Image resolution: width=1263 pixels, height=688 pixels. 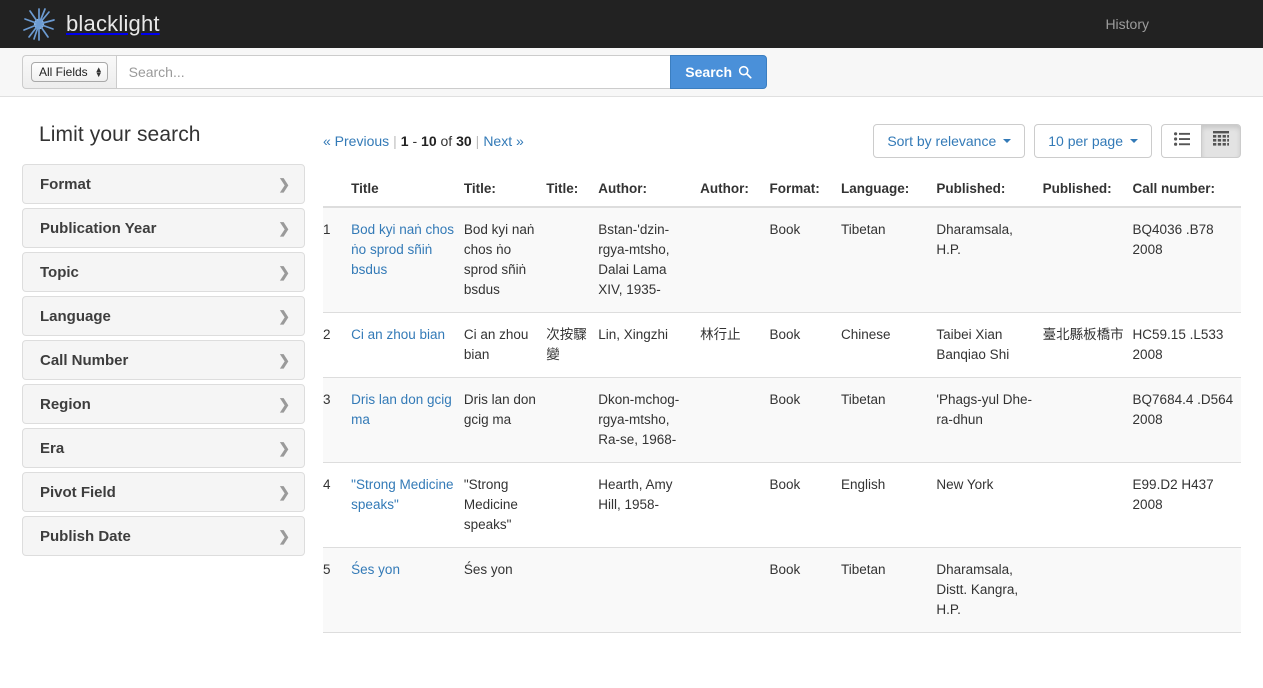 I want to click on language-cell: Tibetan, so click(x=889, y=260).